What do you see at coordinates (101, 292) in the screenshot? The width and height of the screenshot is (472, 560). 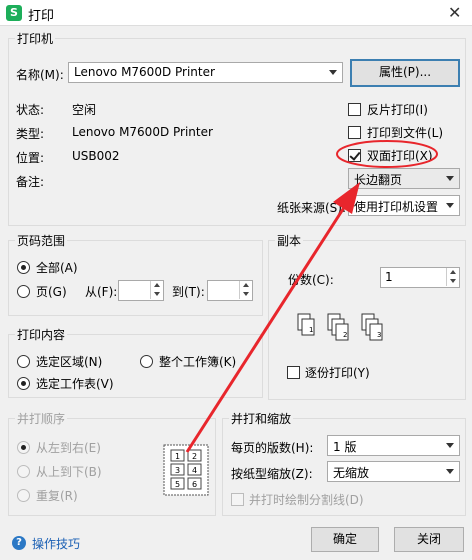 I see `from-label: 从(F):` at bounding box center [101, 292].